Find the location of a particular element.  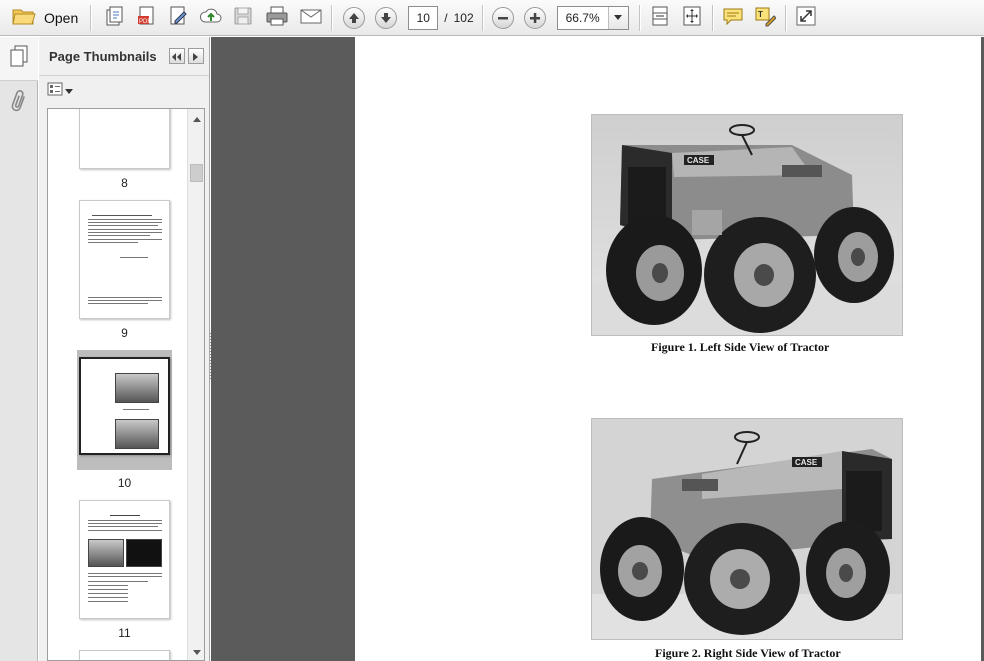

expand-panel-button is located at coordinates (196, 56).